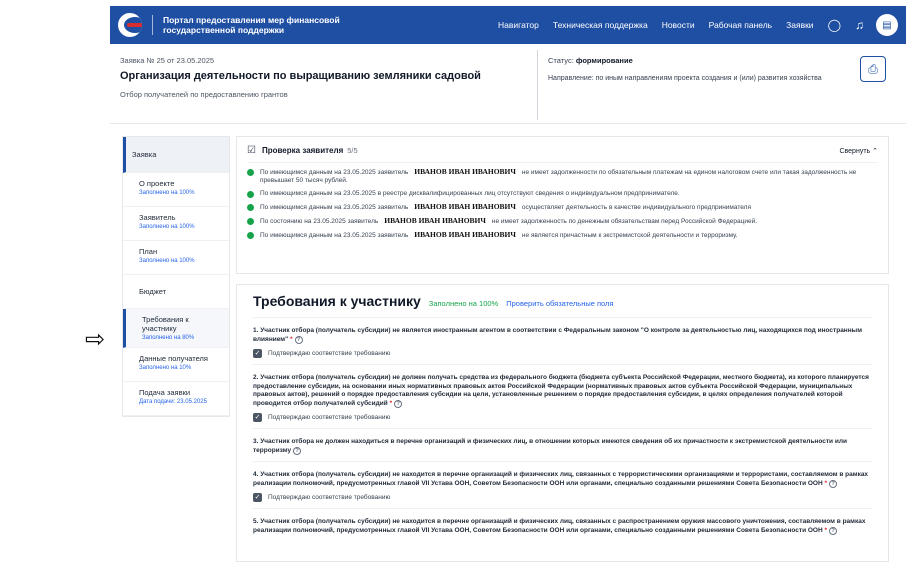 The image size is (923, 562). What do you see at coordinates (329, 353) in the screenshot?
I see `confirm-label: Подтверждаю соответствие требованию` at bounding box center [329, 353].